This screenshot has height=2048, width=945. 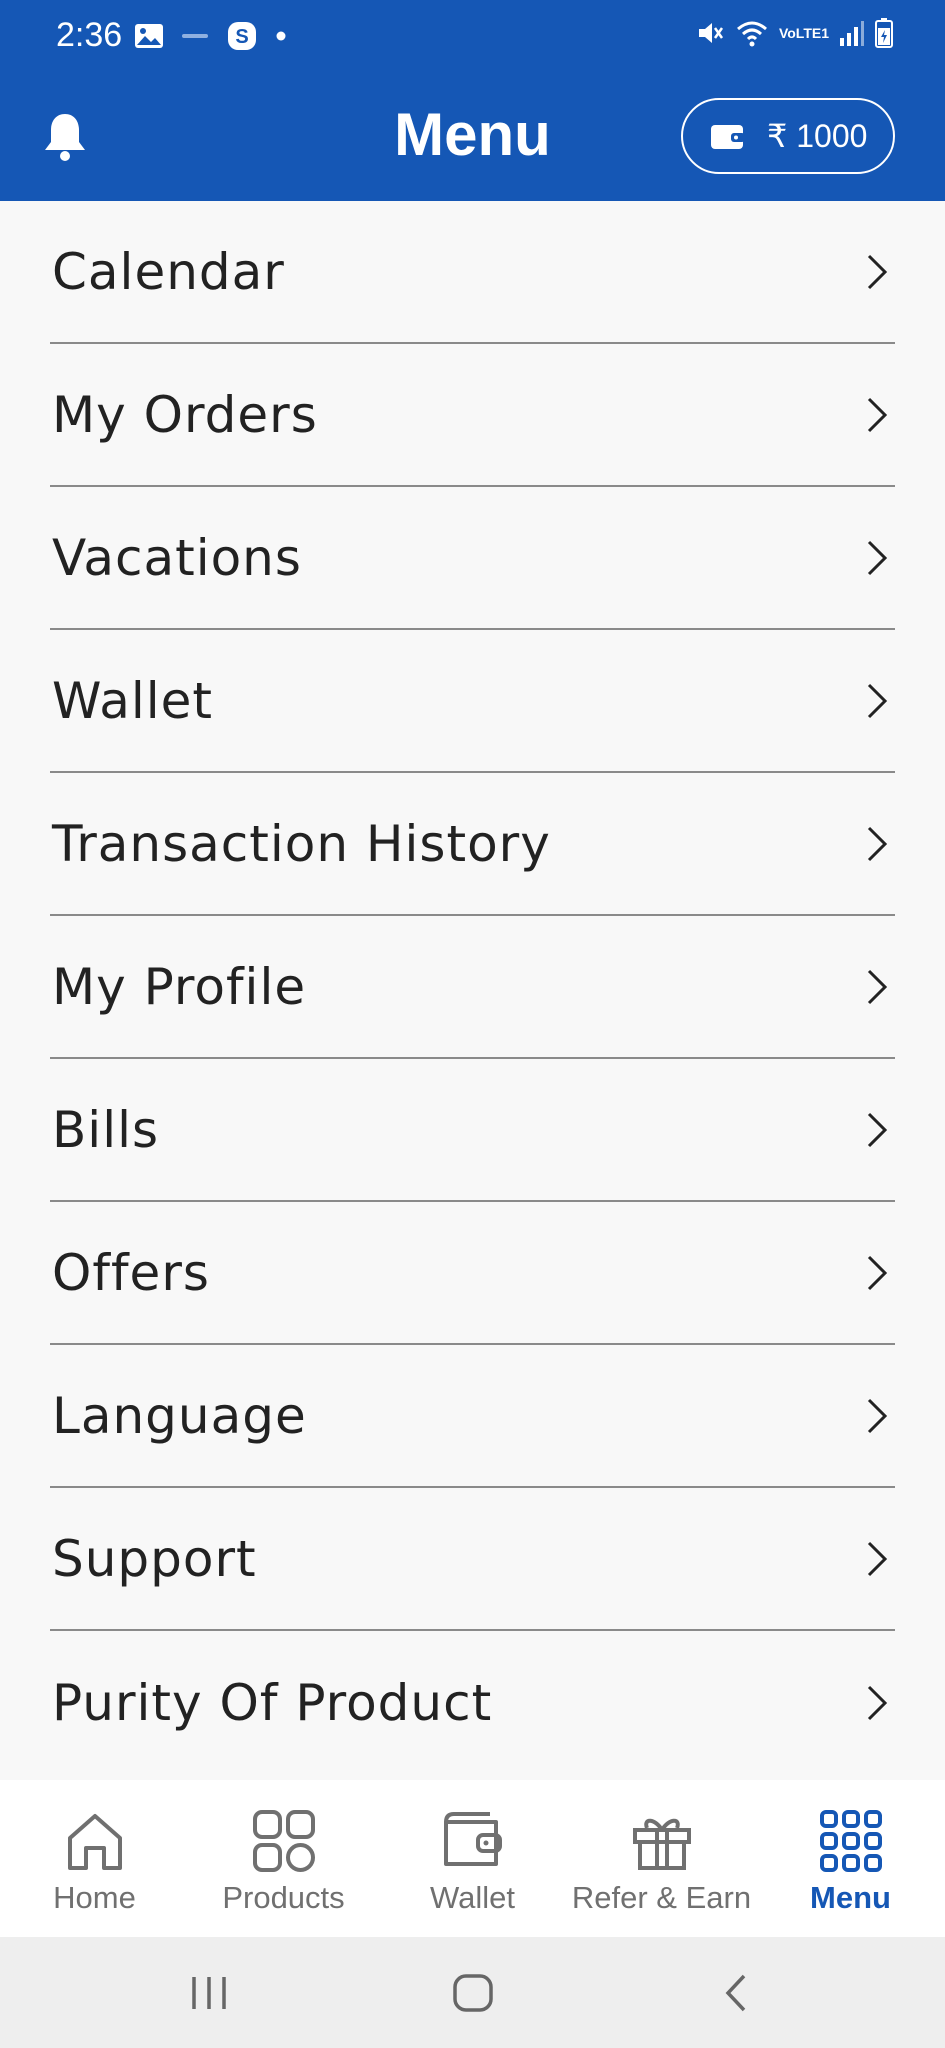 What do you see at coordinates (472, 701) in the screenshot?
I see `menu-item-wallet: Wallet` at bounding box center [472, 701].